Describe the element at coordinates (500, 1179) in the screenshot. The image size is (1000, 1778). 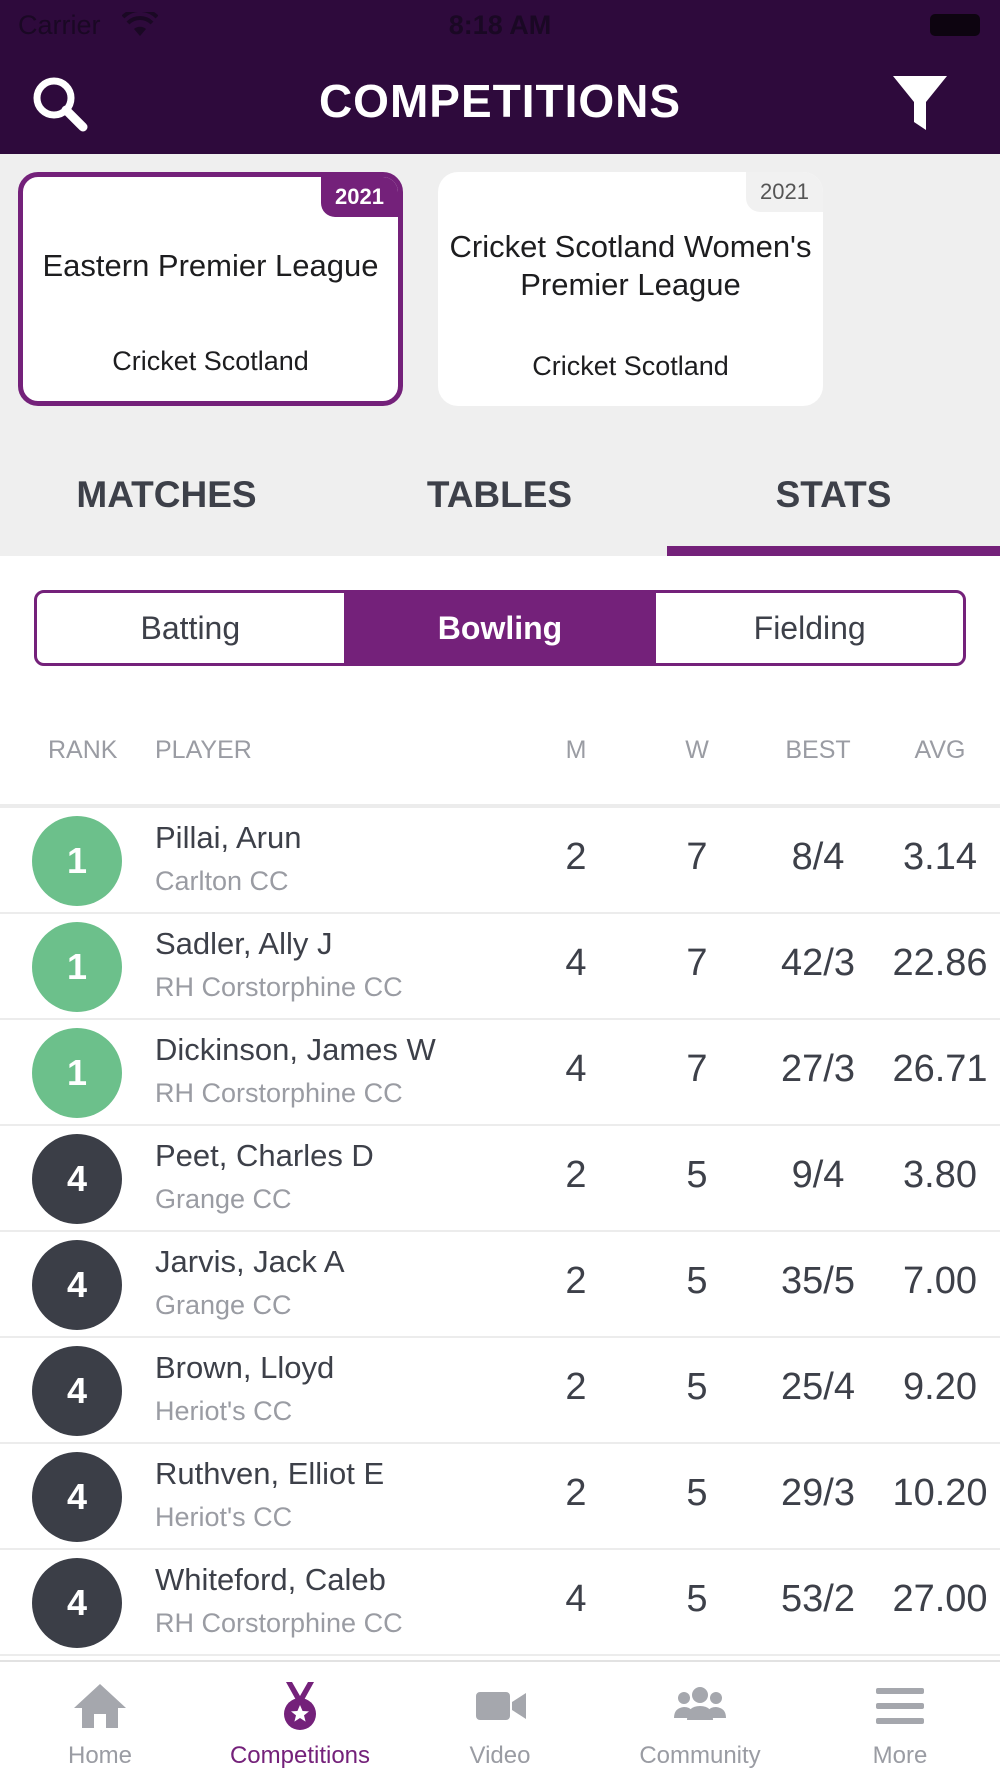
I see `table-row: 4 Peet, Charles D Grange CC 2 5 9/4 3.80` at that location.